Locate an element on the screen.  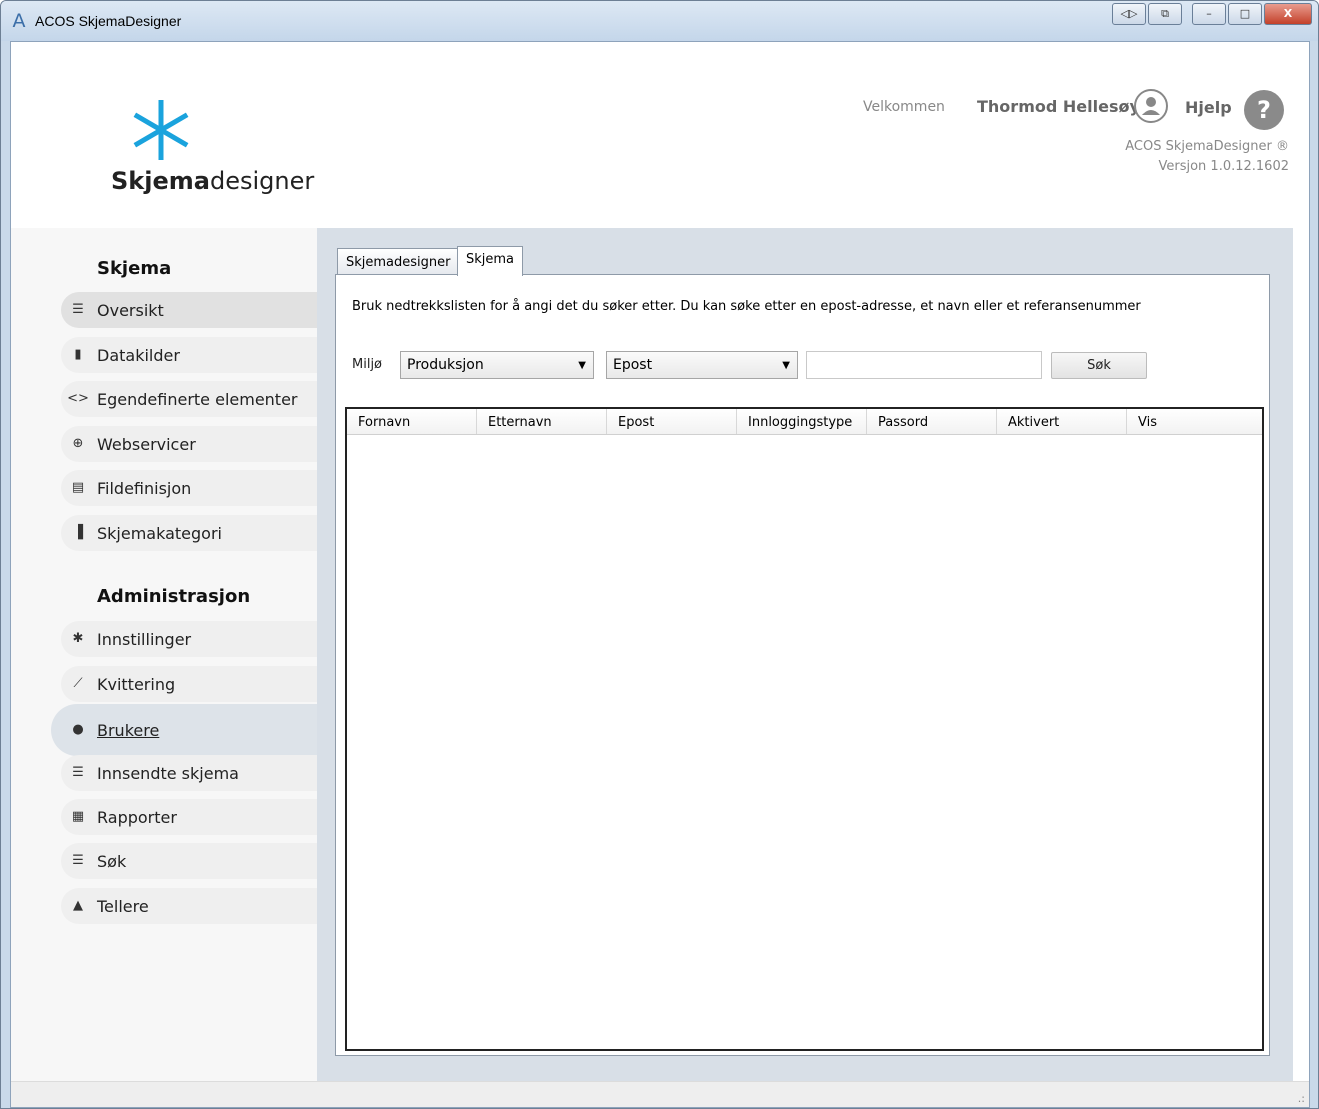
sidebar-item-fildefinisjon: ▤ Fildefinisjon is located at coordinates (189, 488).